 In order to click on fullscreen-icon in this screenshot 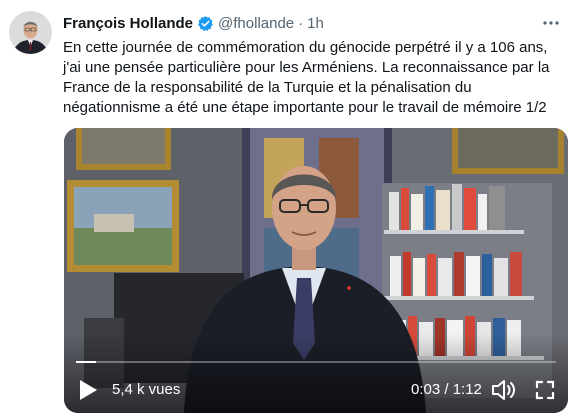, I will do `click(545, 390)`.